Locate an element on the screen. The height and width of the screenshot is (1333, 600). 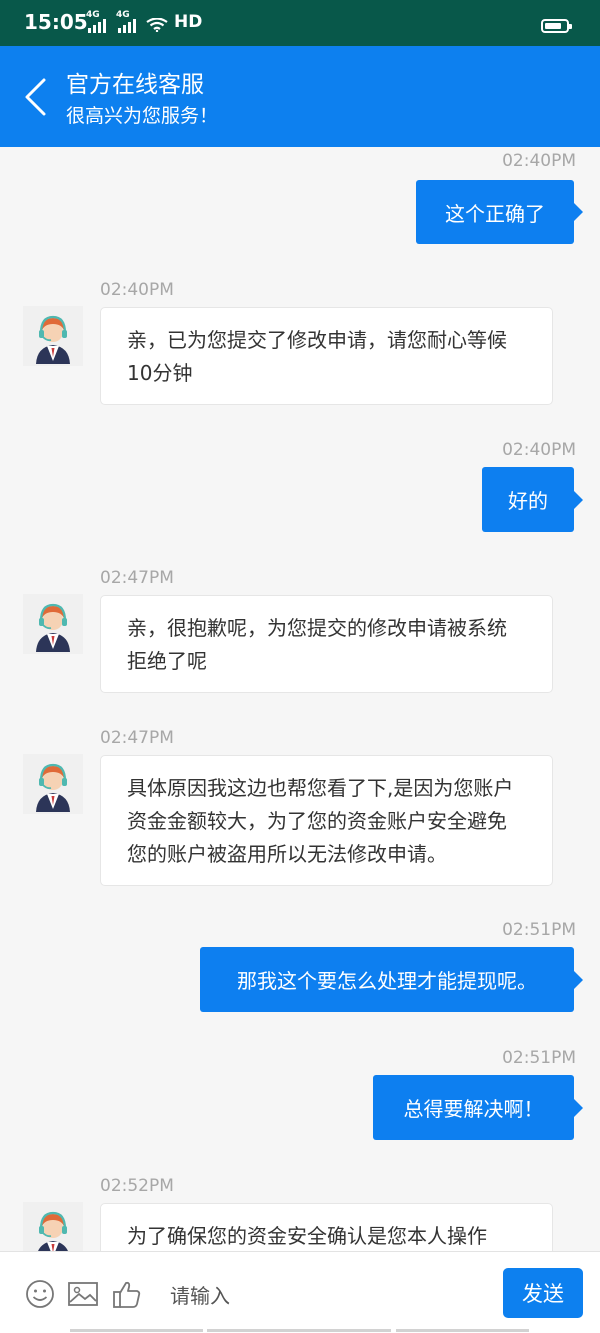
battery-icon is located at coordinates (556, 26).